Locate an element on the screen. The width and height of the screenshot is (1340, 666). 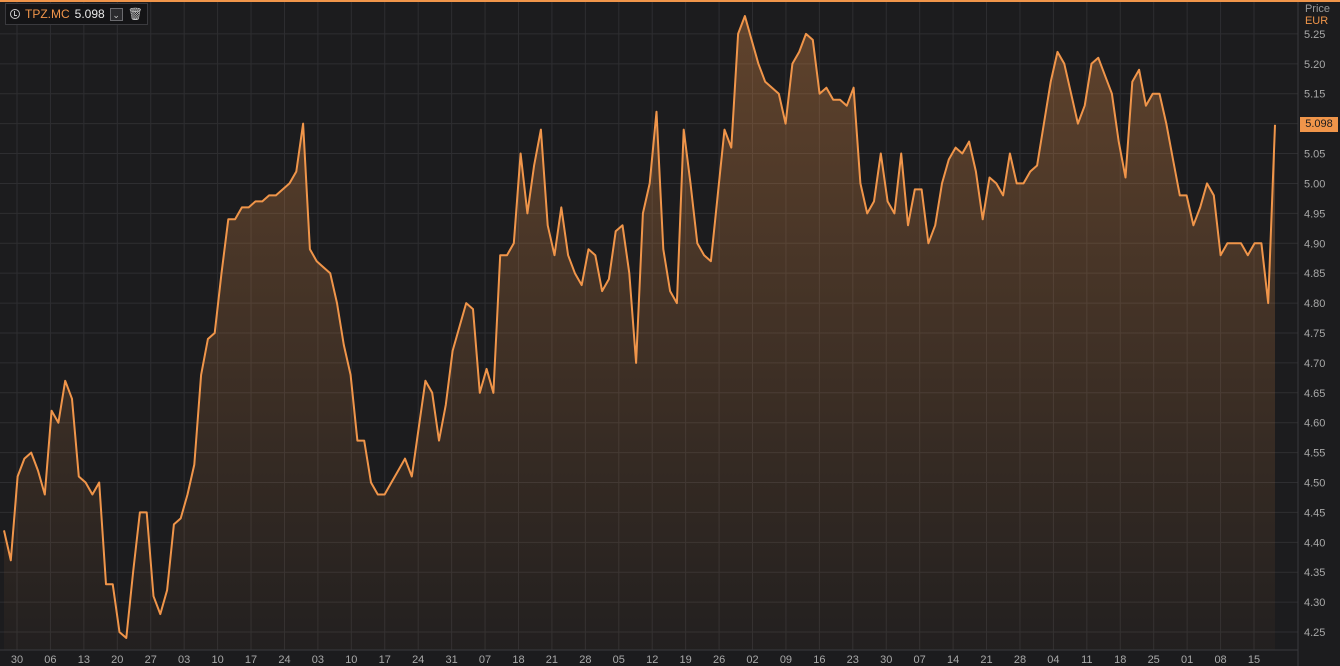
x-tick-label: 16 is located at coordinates (819, 660).